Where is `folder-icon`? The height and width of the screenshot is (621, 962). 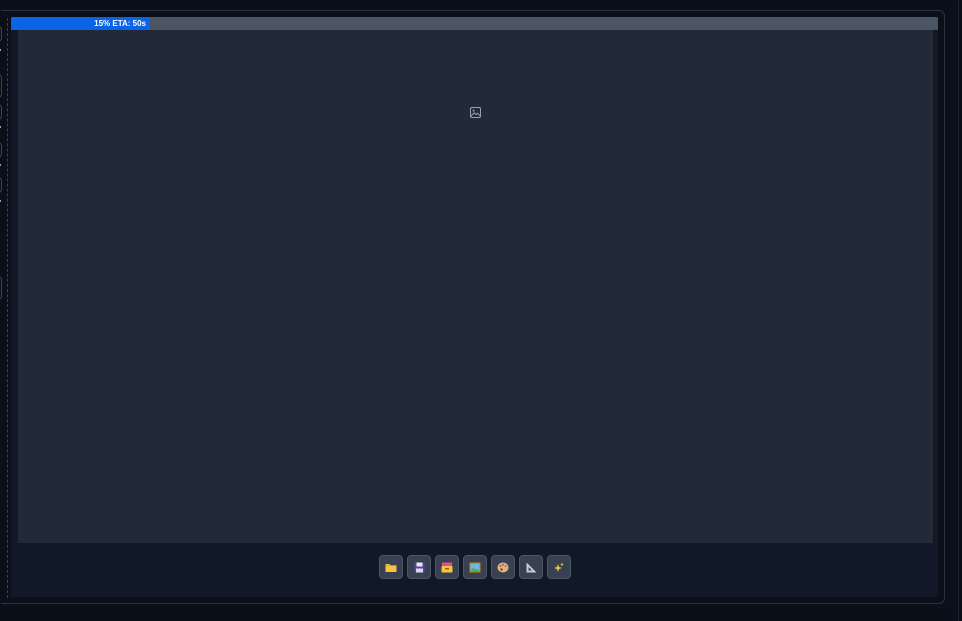
folder-icon is located at coordinates (391, 567).